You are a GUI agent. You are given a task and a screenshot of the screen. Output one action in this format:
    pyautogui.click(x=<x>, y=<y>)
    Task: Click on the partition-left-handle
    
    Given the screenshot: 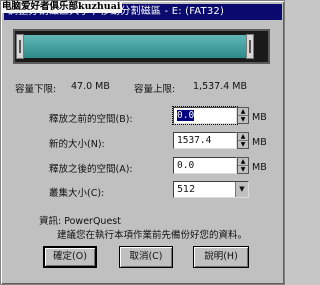 What is the action you would take?
    pyautogui.click(x=20, y=46)
    